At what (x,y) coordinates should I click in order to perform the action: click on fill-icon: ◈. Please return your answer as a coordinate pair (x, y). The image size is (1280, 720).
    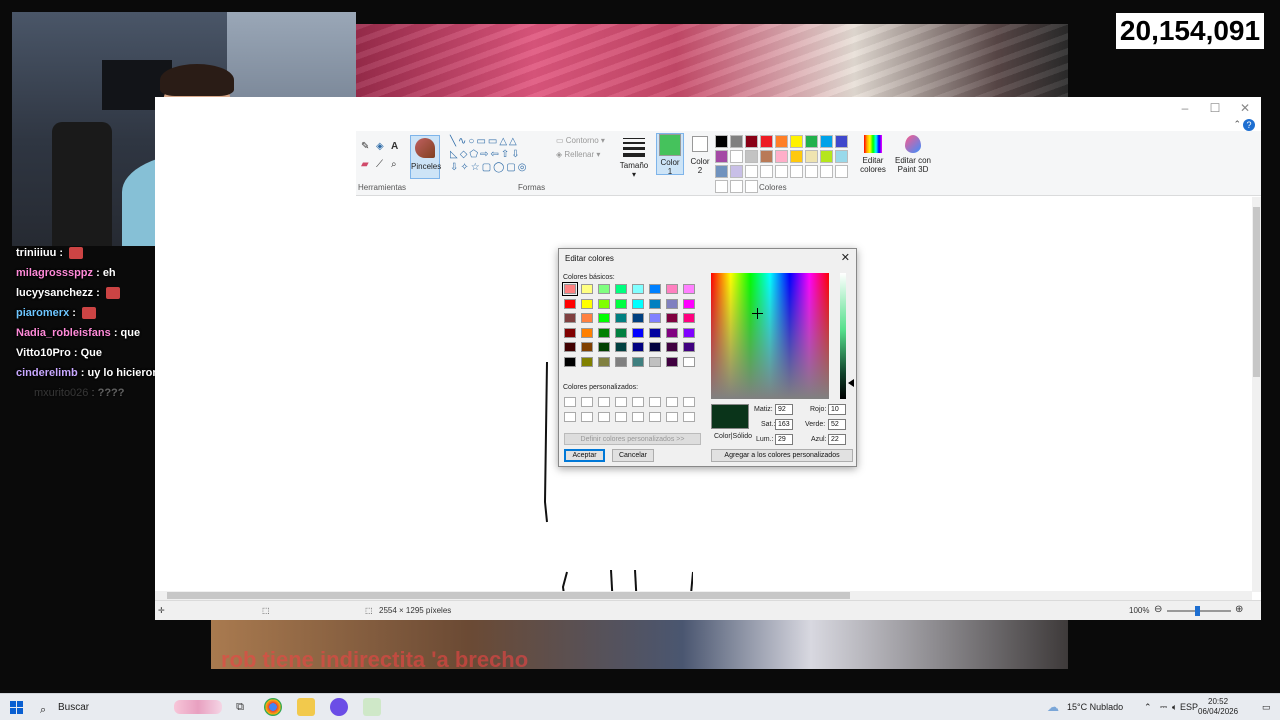
    Looking at the image, I should click on (380, 147).